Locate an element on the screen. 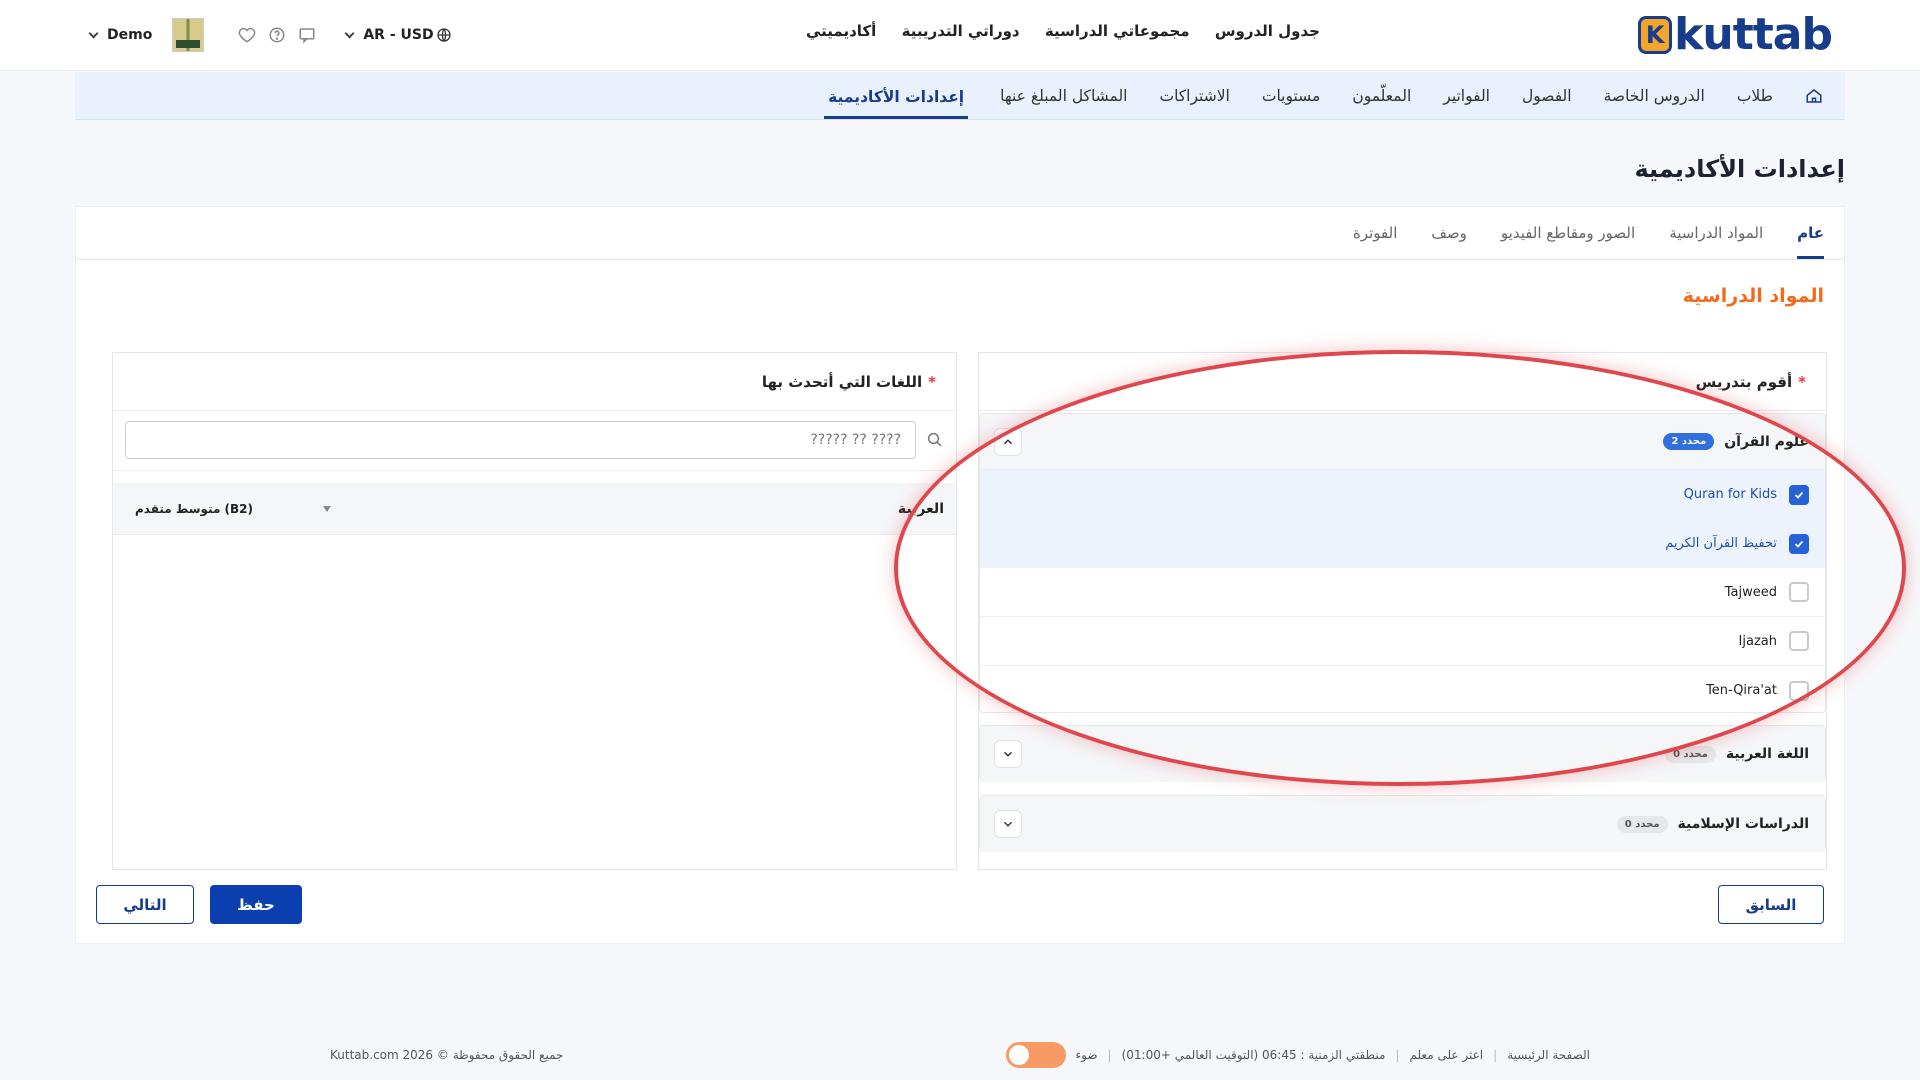 The image size is (1920, 1080). subject-group-islamic-studies: 0 محدد الدراسات الإسلامية is located at coordinates (1402, 823).